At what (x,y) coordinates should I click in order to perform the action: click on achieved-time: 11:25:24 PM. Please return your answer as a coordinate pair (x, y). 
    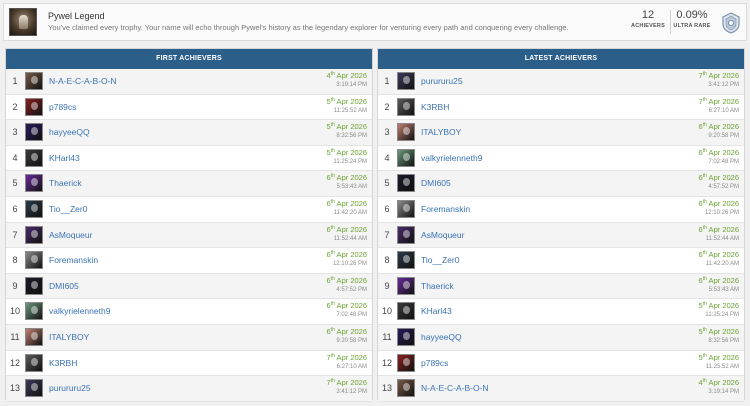
    Looking at the image, I should click on (350, 161).